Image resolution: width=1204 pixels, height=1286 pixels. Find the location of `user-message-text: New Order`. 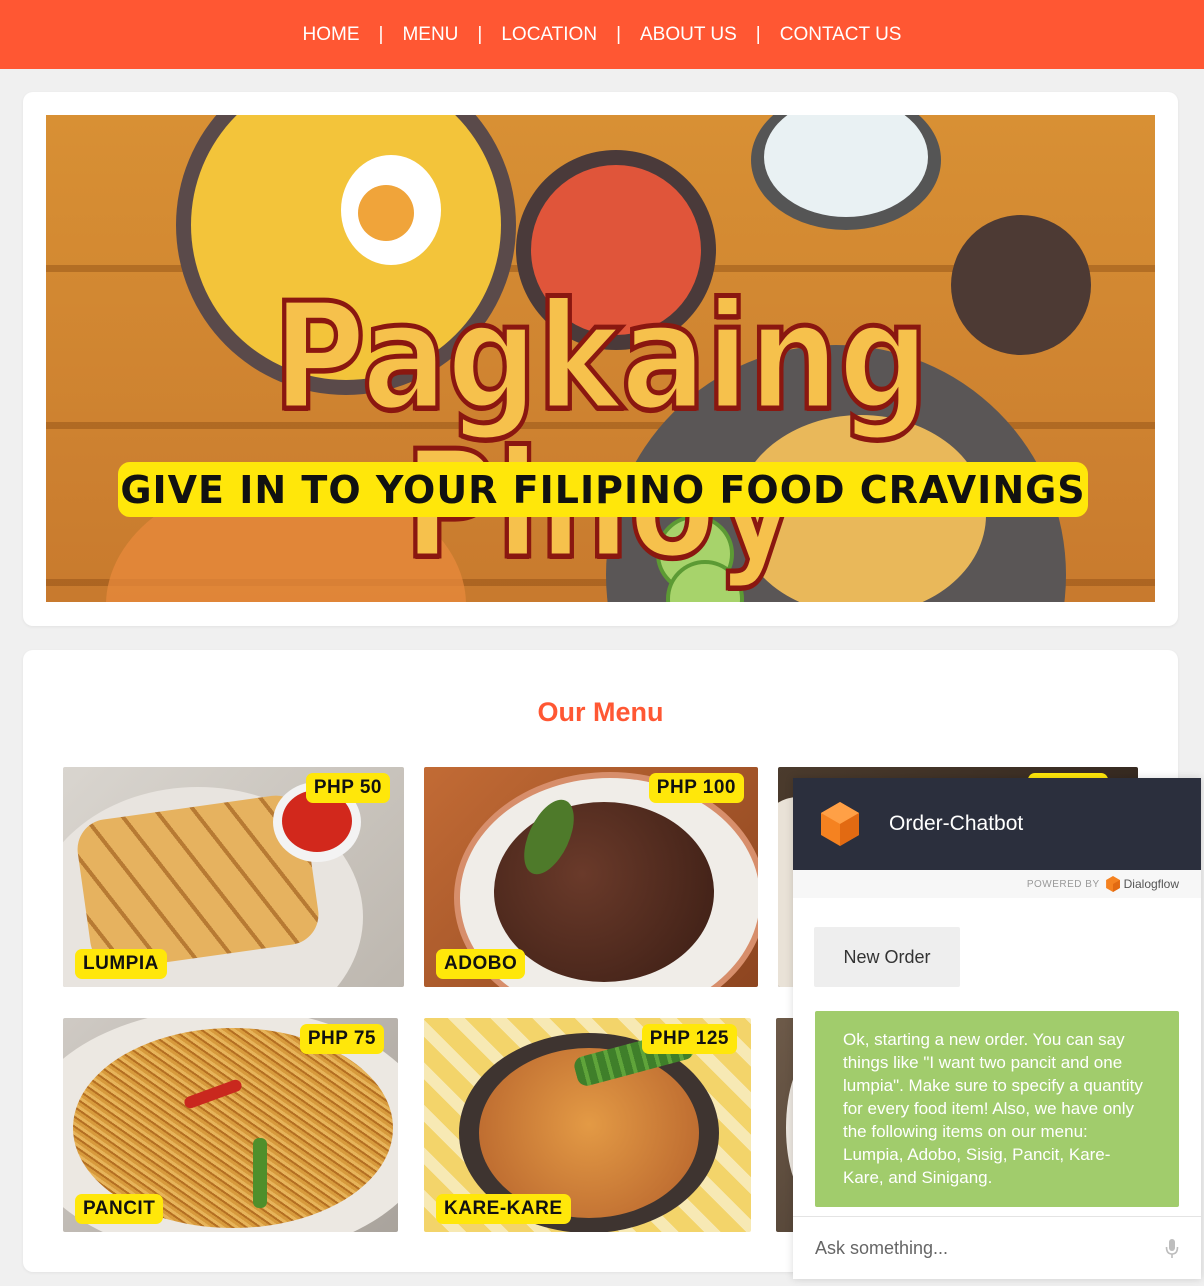

user-message-text: New Order is located at coordinates (887, 956).